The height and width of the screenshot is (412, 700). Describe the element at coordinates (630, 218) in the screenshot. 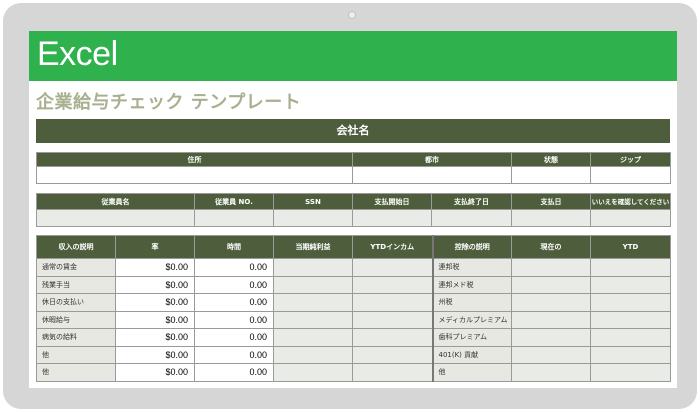

I see `check-no-cell` at that location.